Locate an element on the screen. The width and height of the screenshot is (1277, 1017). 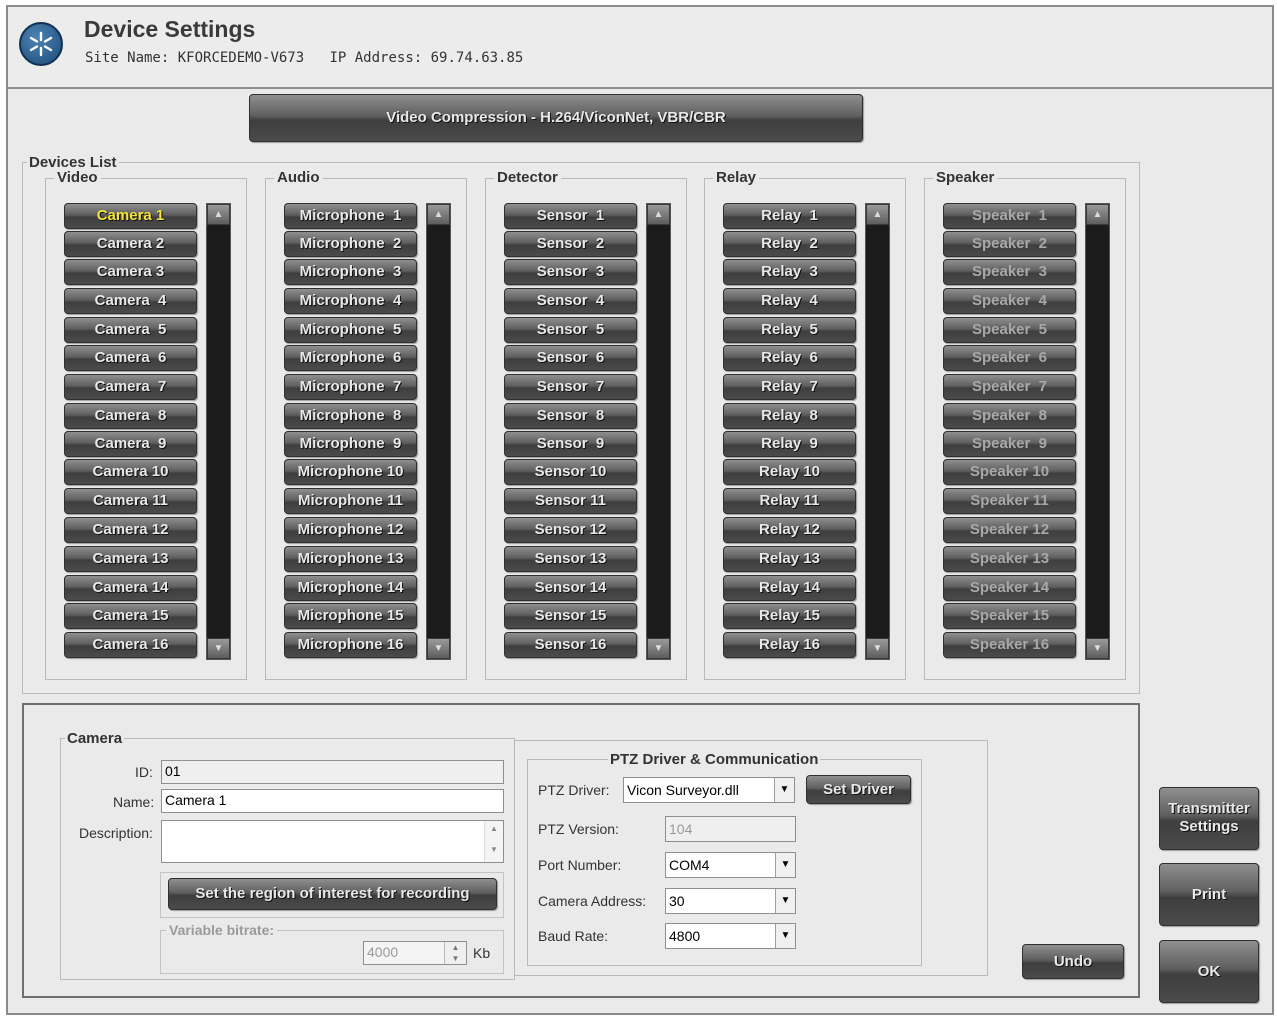
device-item-button: Microphone 9 is located at coordinates (350, 444).